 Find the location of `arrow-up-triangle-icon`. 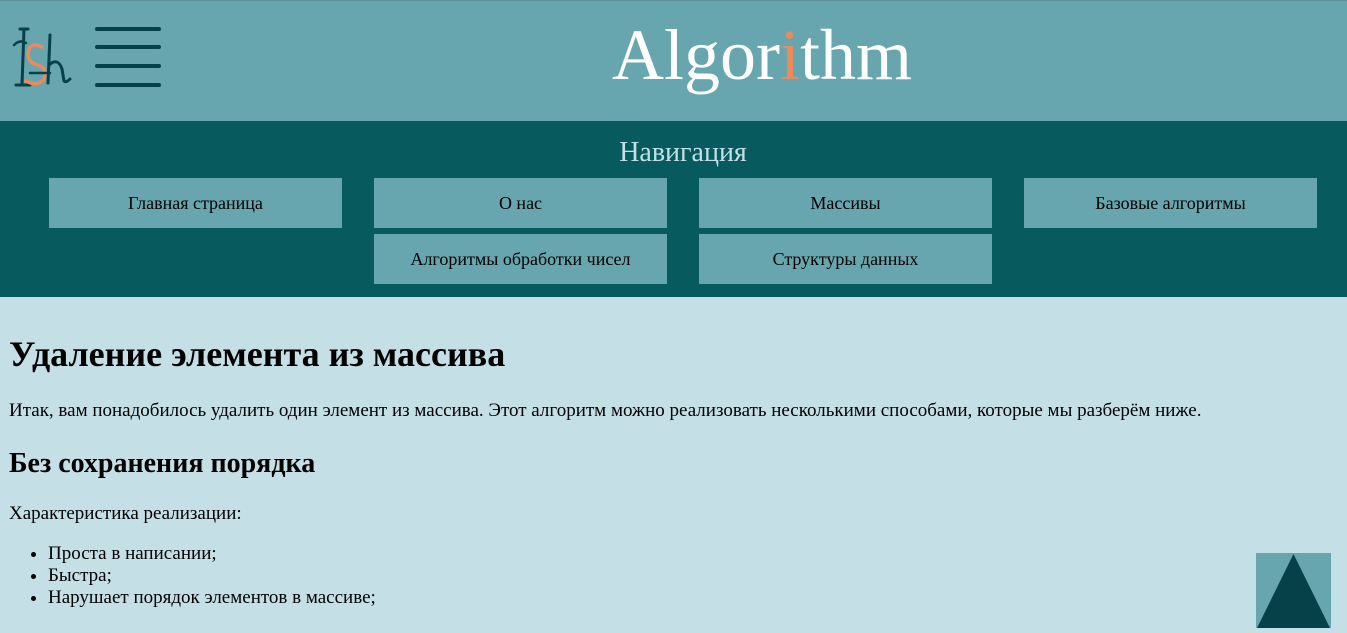

arrow-up-triangle-icon is located at coordinates (1293, 591).